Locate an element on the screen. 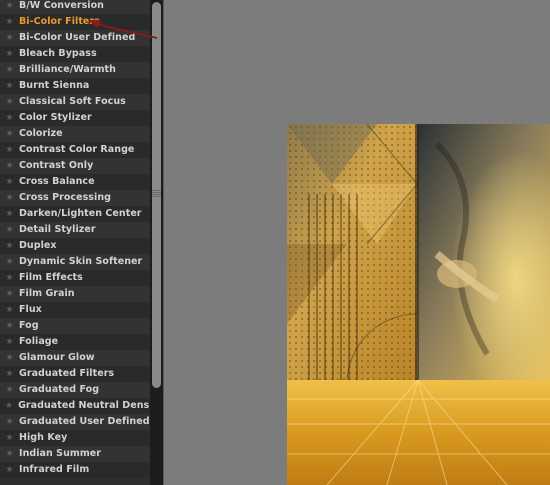 Image resolution: width=550 pixels, height=485 pixels. filter-list-item-label: Graduated Fog is located at coordinates (59, 389).